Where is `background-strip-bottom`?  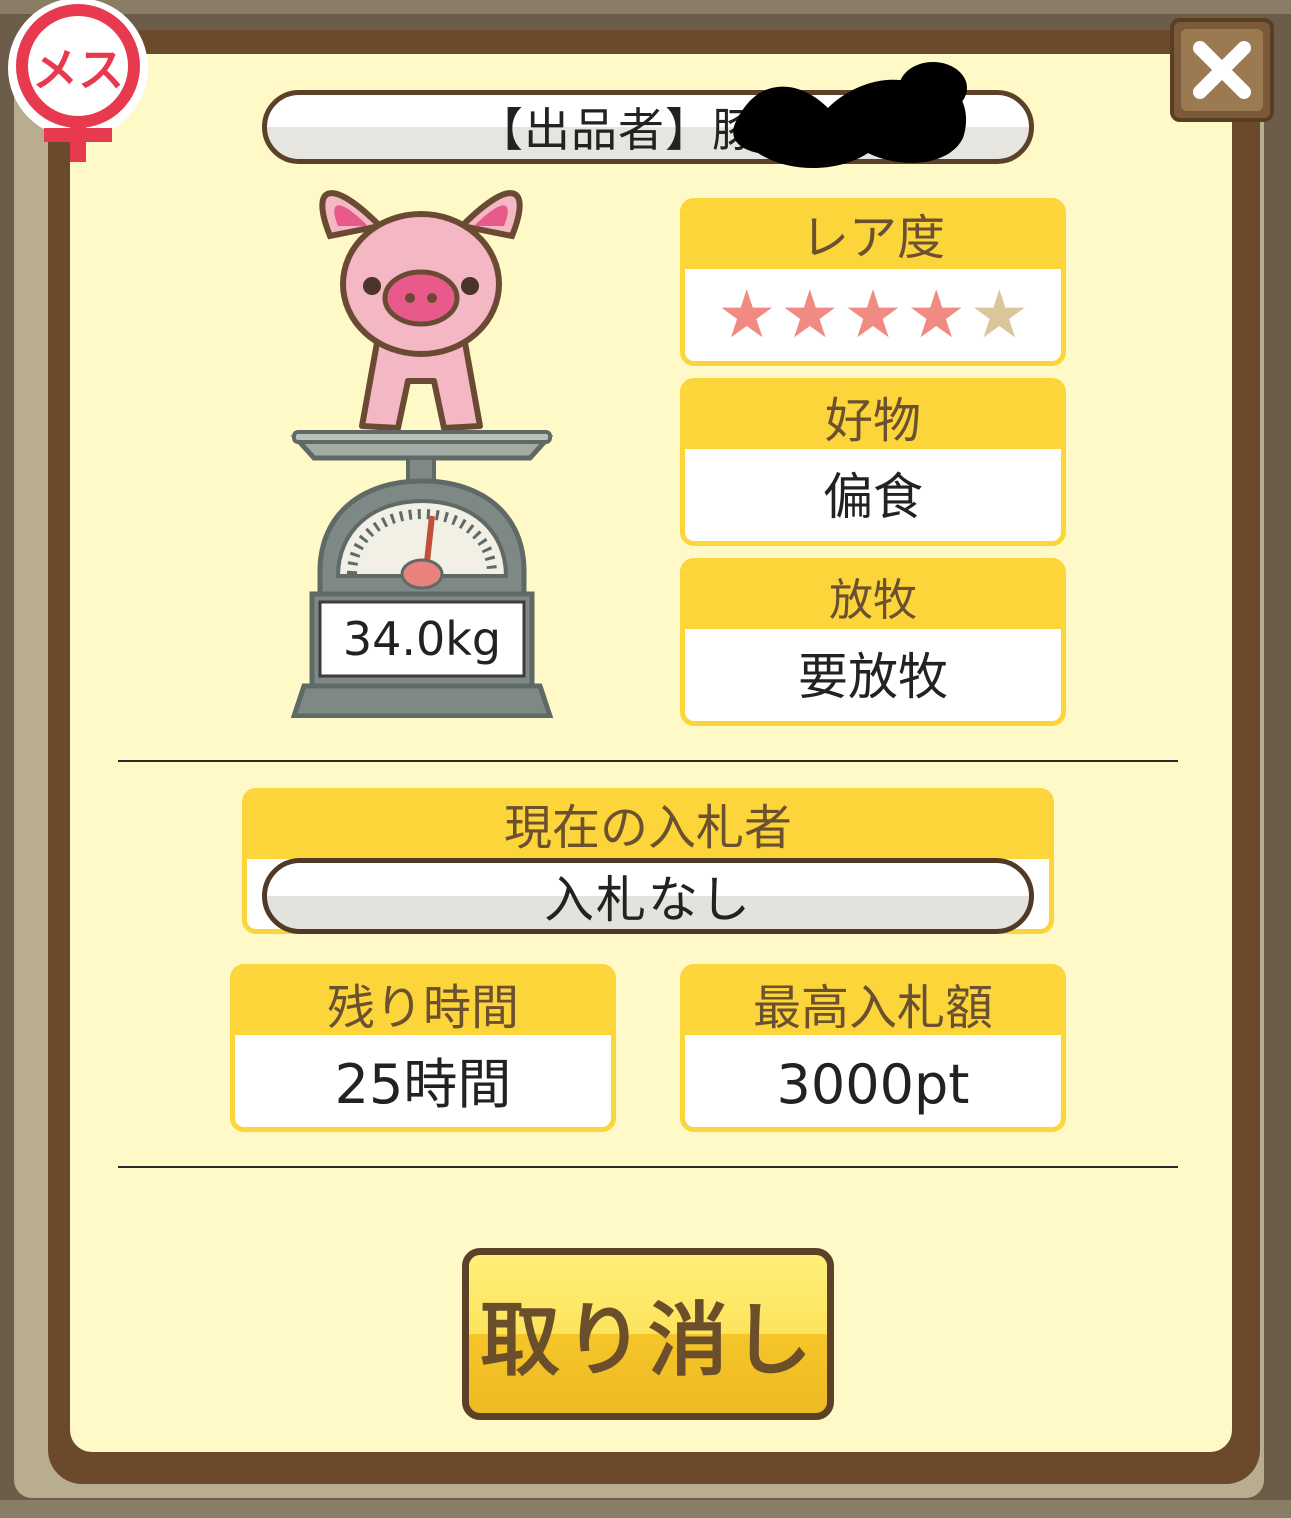 background-strip-bottom is located at coordinates (645, 1509).